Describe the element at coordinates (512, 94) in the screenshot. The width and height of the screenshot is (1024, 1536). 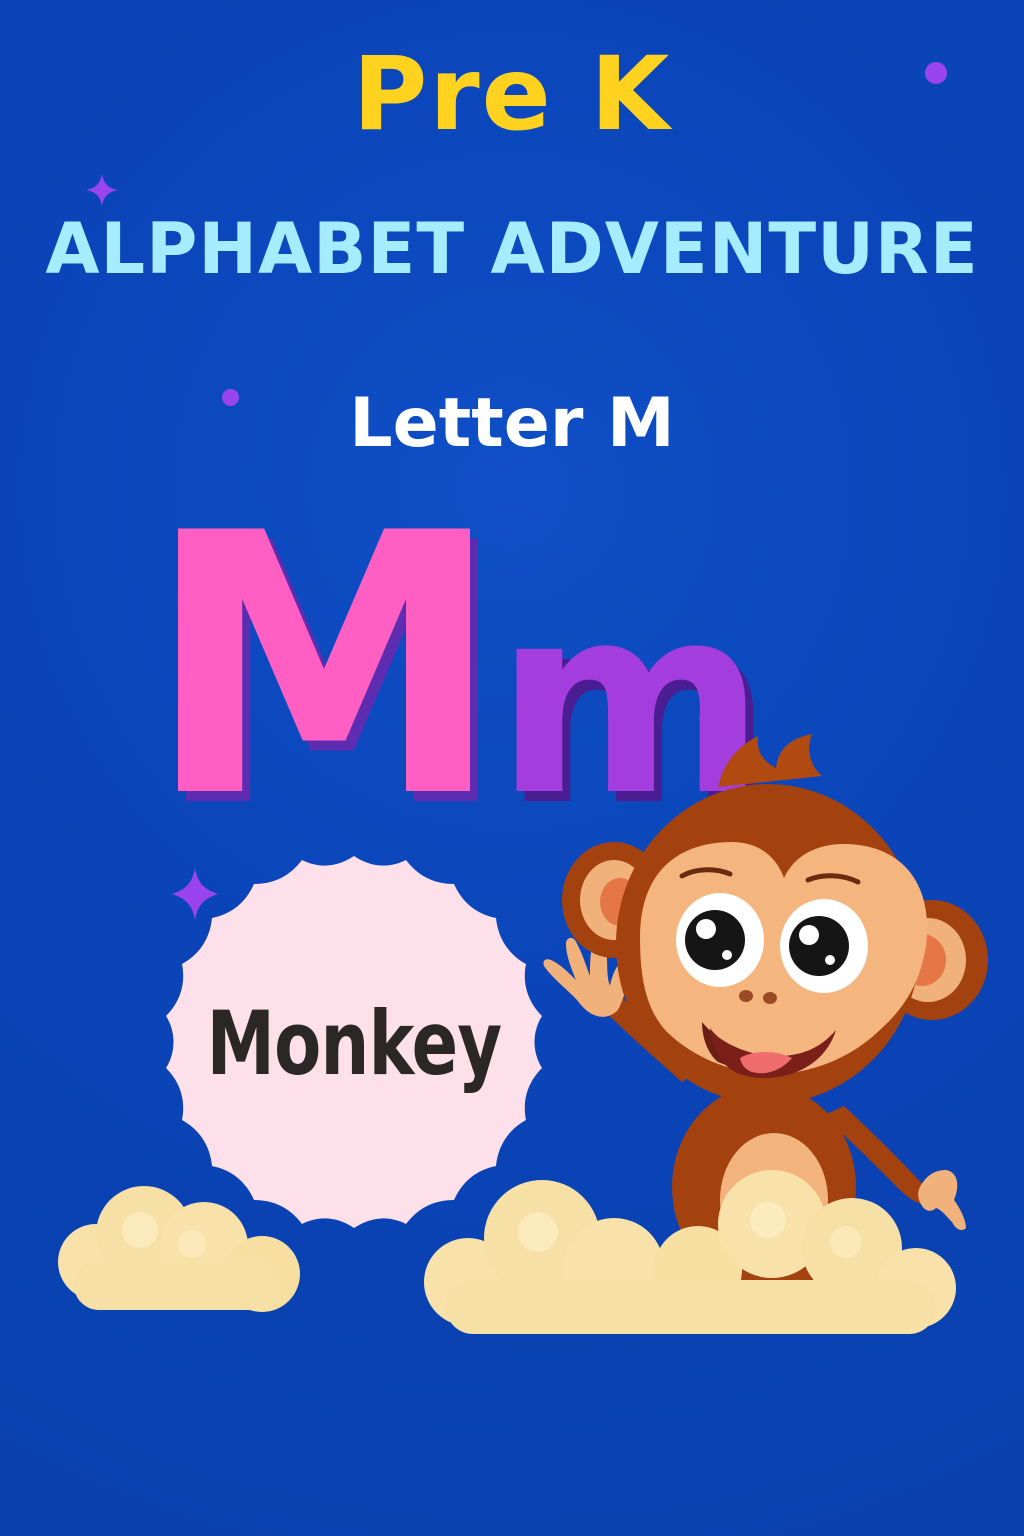
I see `pre-k-title: Pre K` at that location.